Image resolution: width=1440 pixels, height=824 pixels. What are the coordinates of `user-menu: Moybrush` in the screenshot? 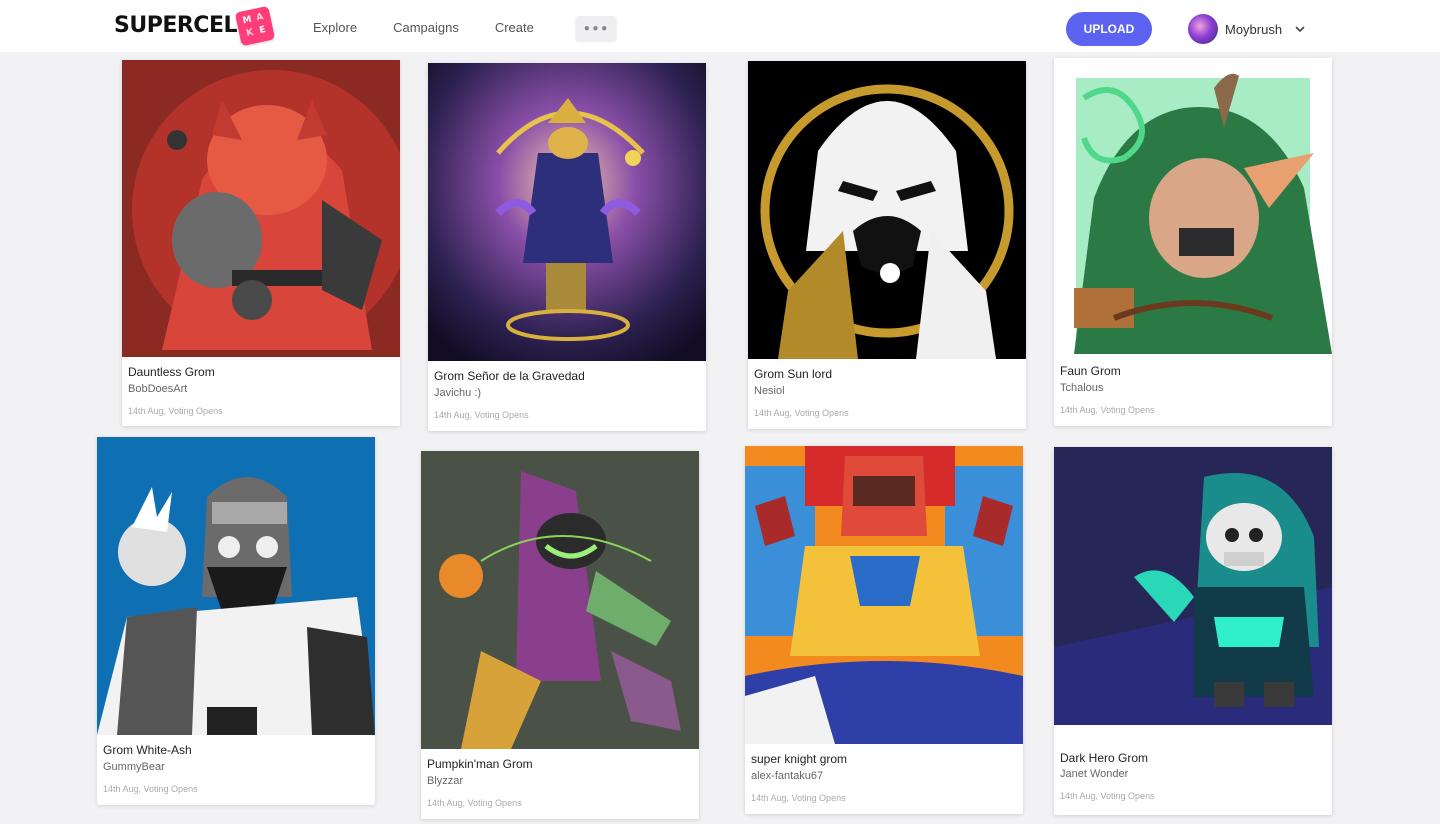 It's located at (1247, 29).